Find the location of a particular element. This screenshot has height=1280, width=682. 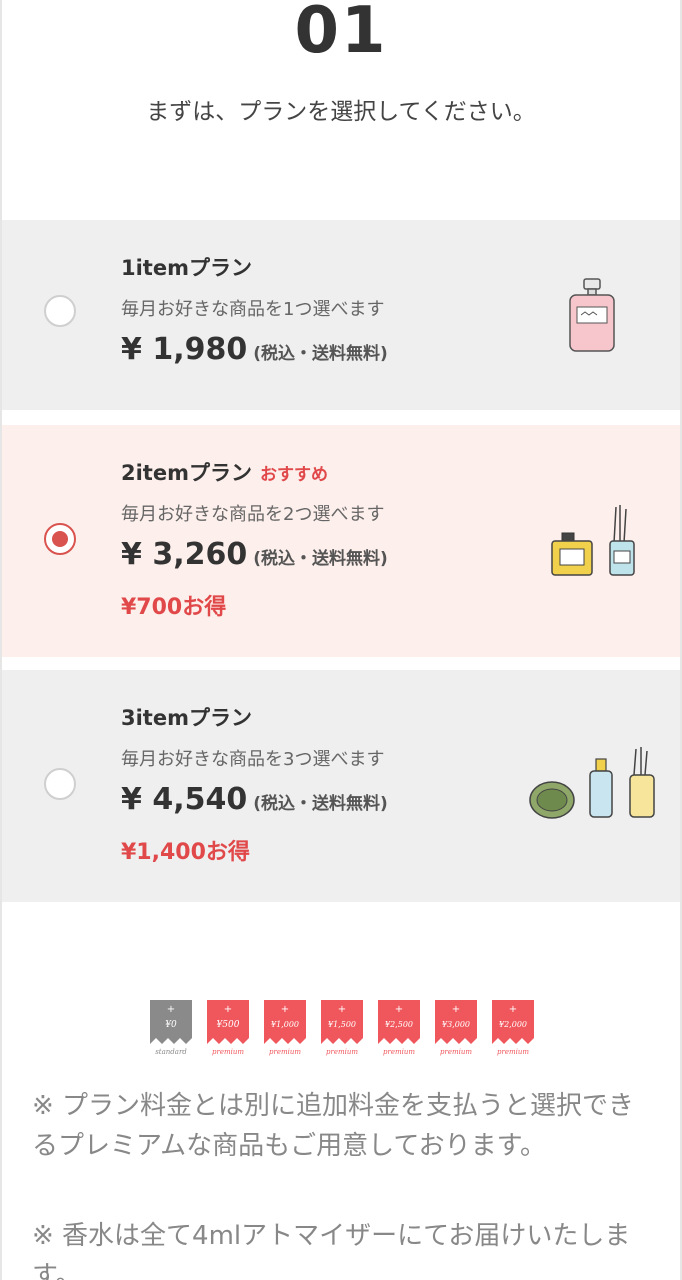

price-tag-1: + ¥500 premium is located at coordinates (228, 1028).